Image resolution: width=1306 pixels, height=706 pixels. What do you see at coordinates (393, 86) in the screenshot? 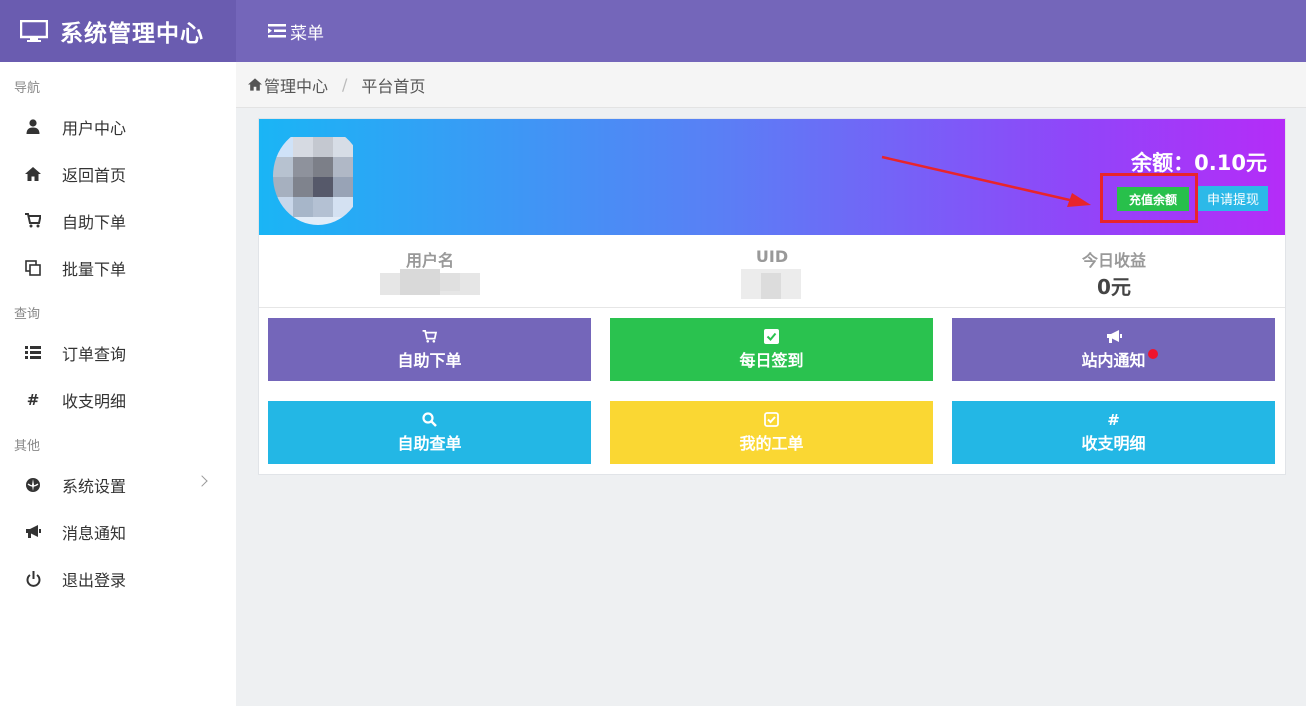
I see `breadcrumb-current: 平台首页` at bounding box center [393, 86].